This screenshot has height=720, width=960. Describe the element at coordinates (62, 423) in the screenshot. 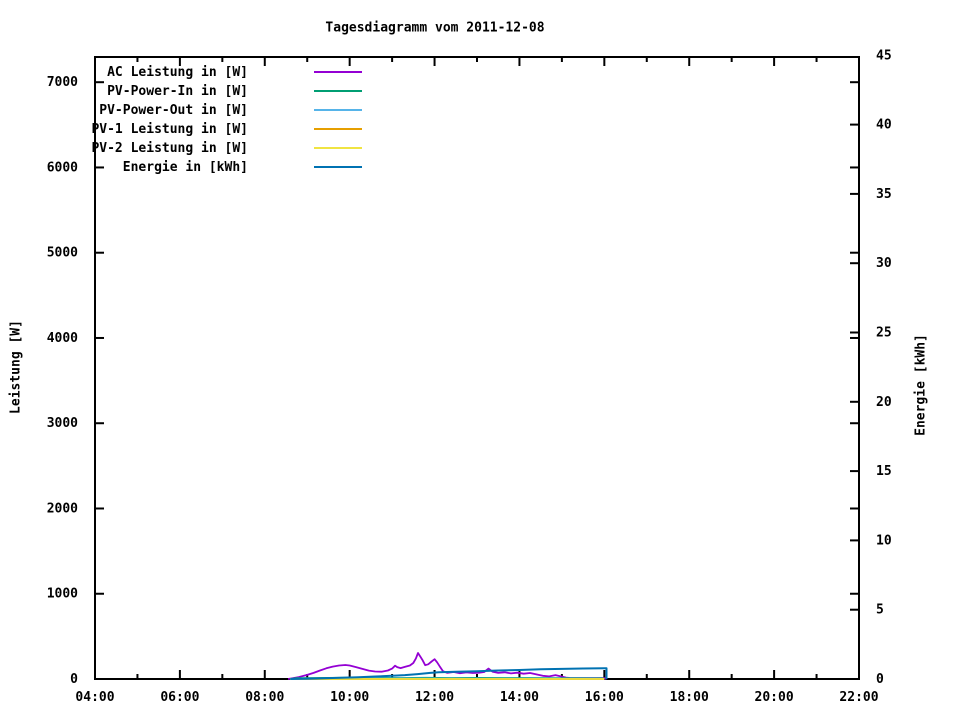

I see `y-left-tick-label: 3000` at that location.